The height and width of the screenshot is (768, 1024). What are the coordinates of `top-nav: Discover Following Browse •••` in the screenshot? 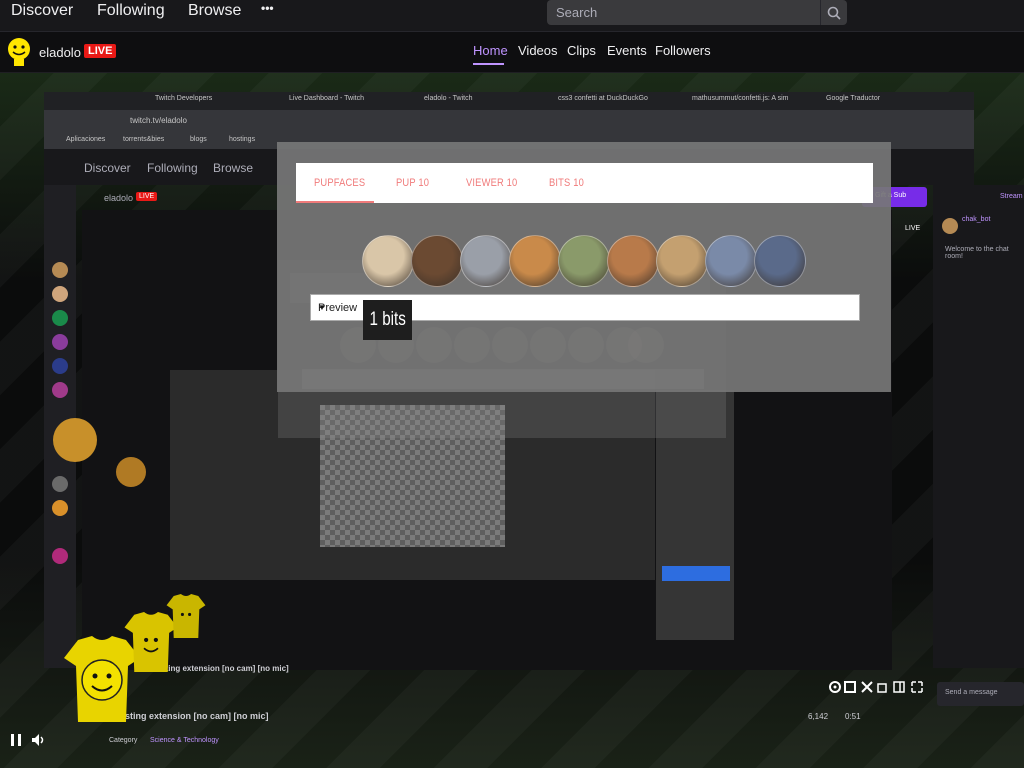 It's located at (512, 16).